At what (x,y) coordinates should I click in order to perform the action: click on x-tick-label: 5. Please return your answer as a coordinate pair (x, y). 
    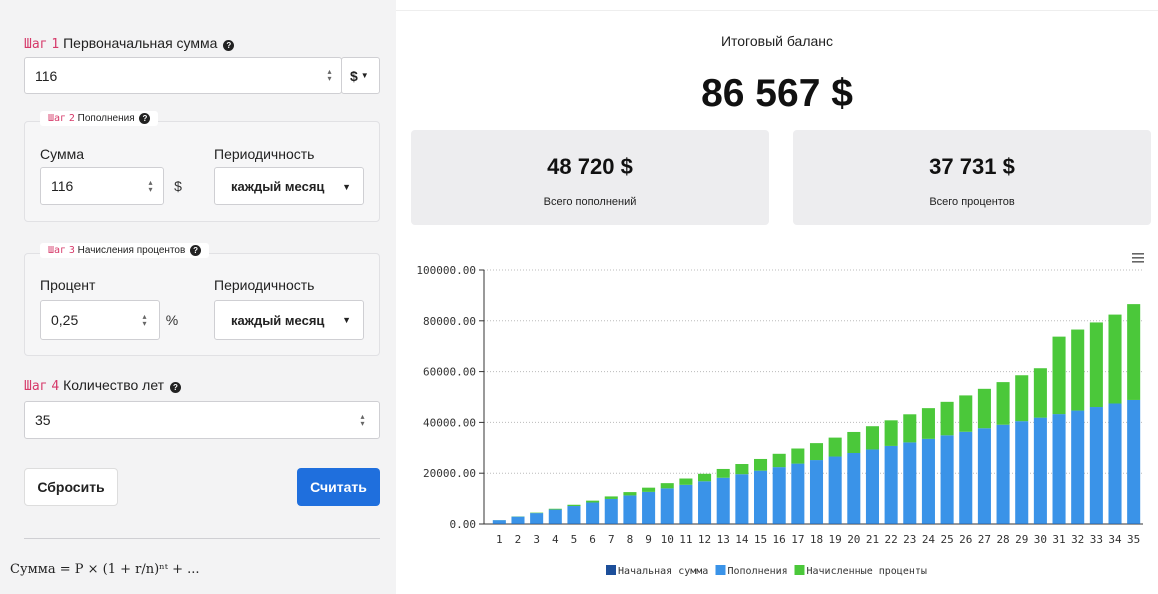
    Looking at the image, I should click on (574, 539).